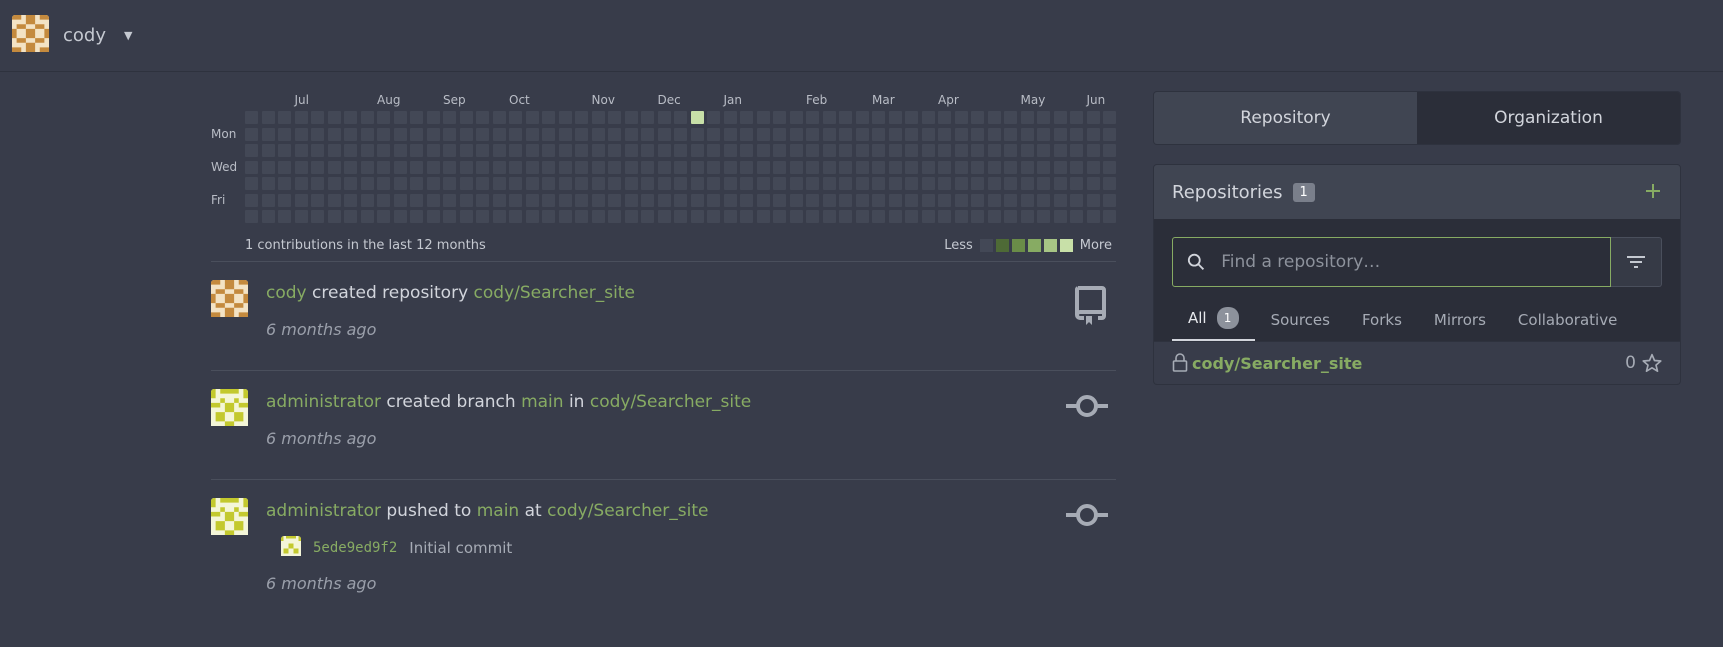 The width and height of the screenshot is (1723, 647). I want to click on avatar, so click(229, 409).